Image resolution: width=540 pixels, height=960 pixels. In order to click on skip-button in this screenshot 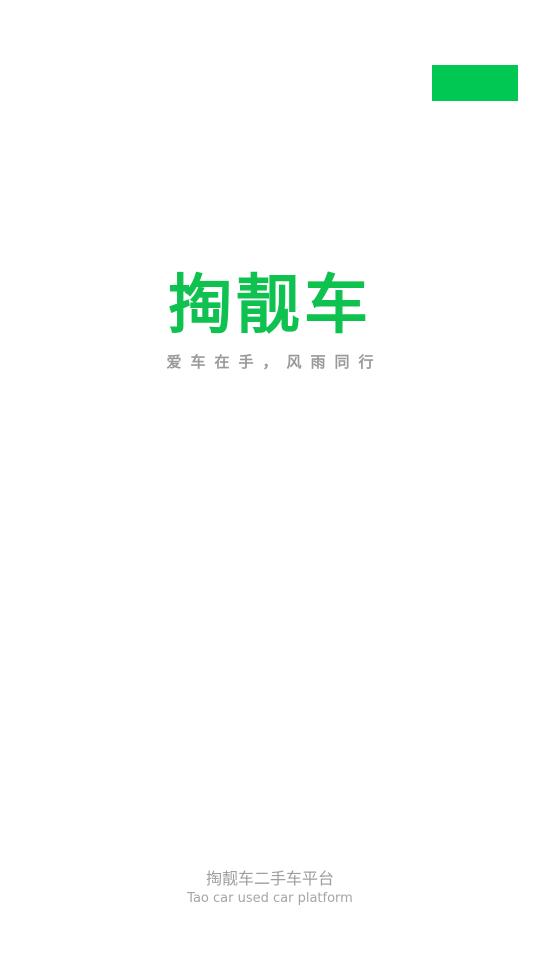, I will do `click(475, 83)`.